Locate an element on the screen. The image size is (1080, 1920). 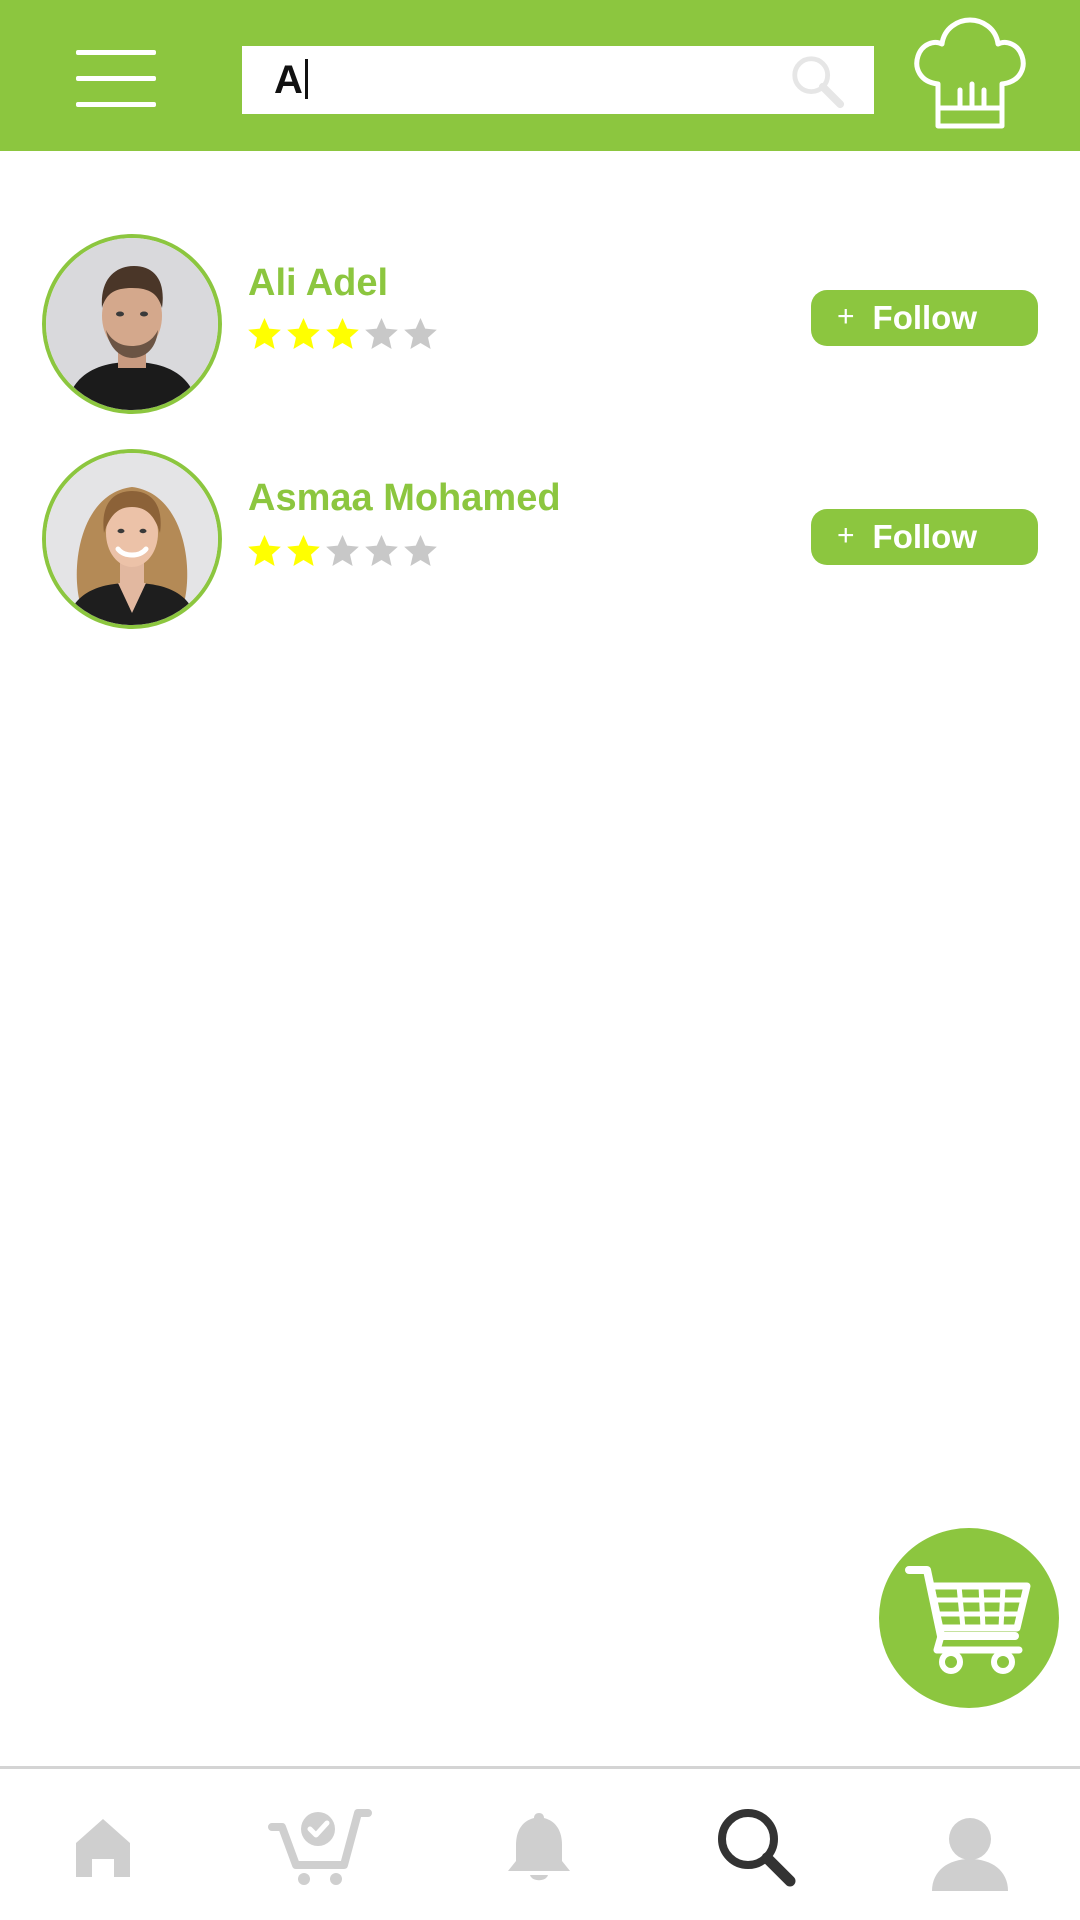
top-bar: A is located at coordinates (540, 75).